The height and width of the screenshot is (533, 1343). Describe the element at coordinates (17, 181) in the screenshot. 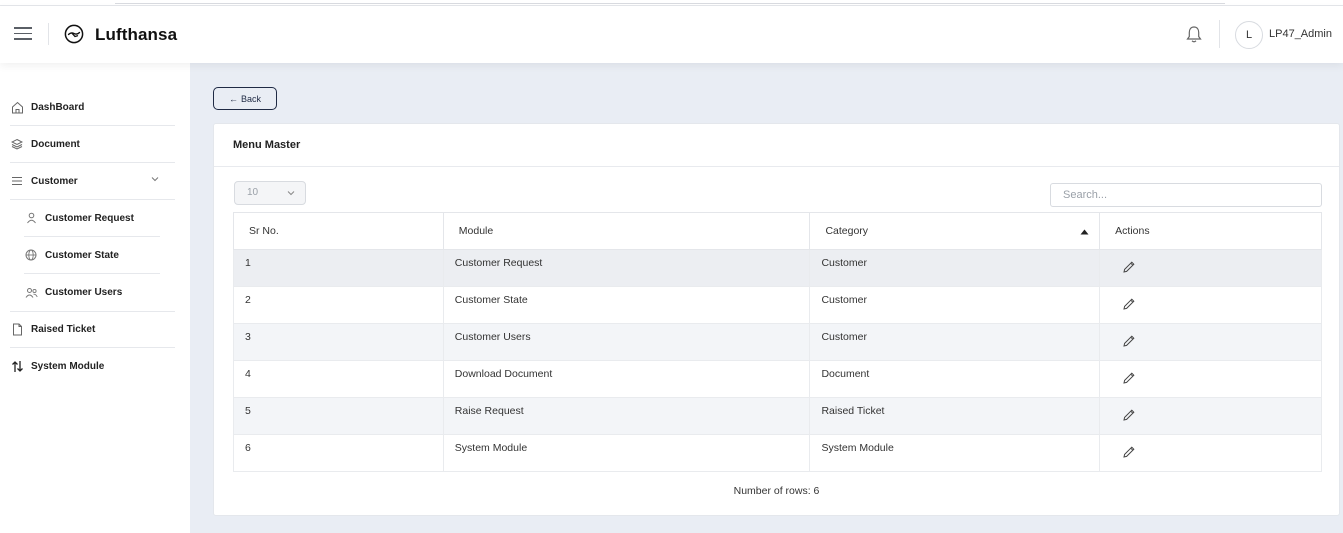

I see `list-icon` at that location.